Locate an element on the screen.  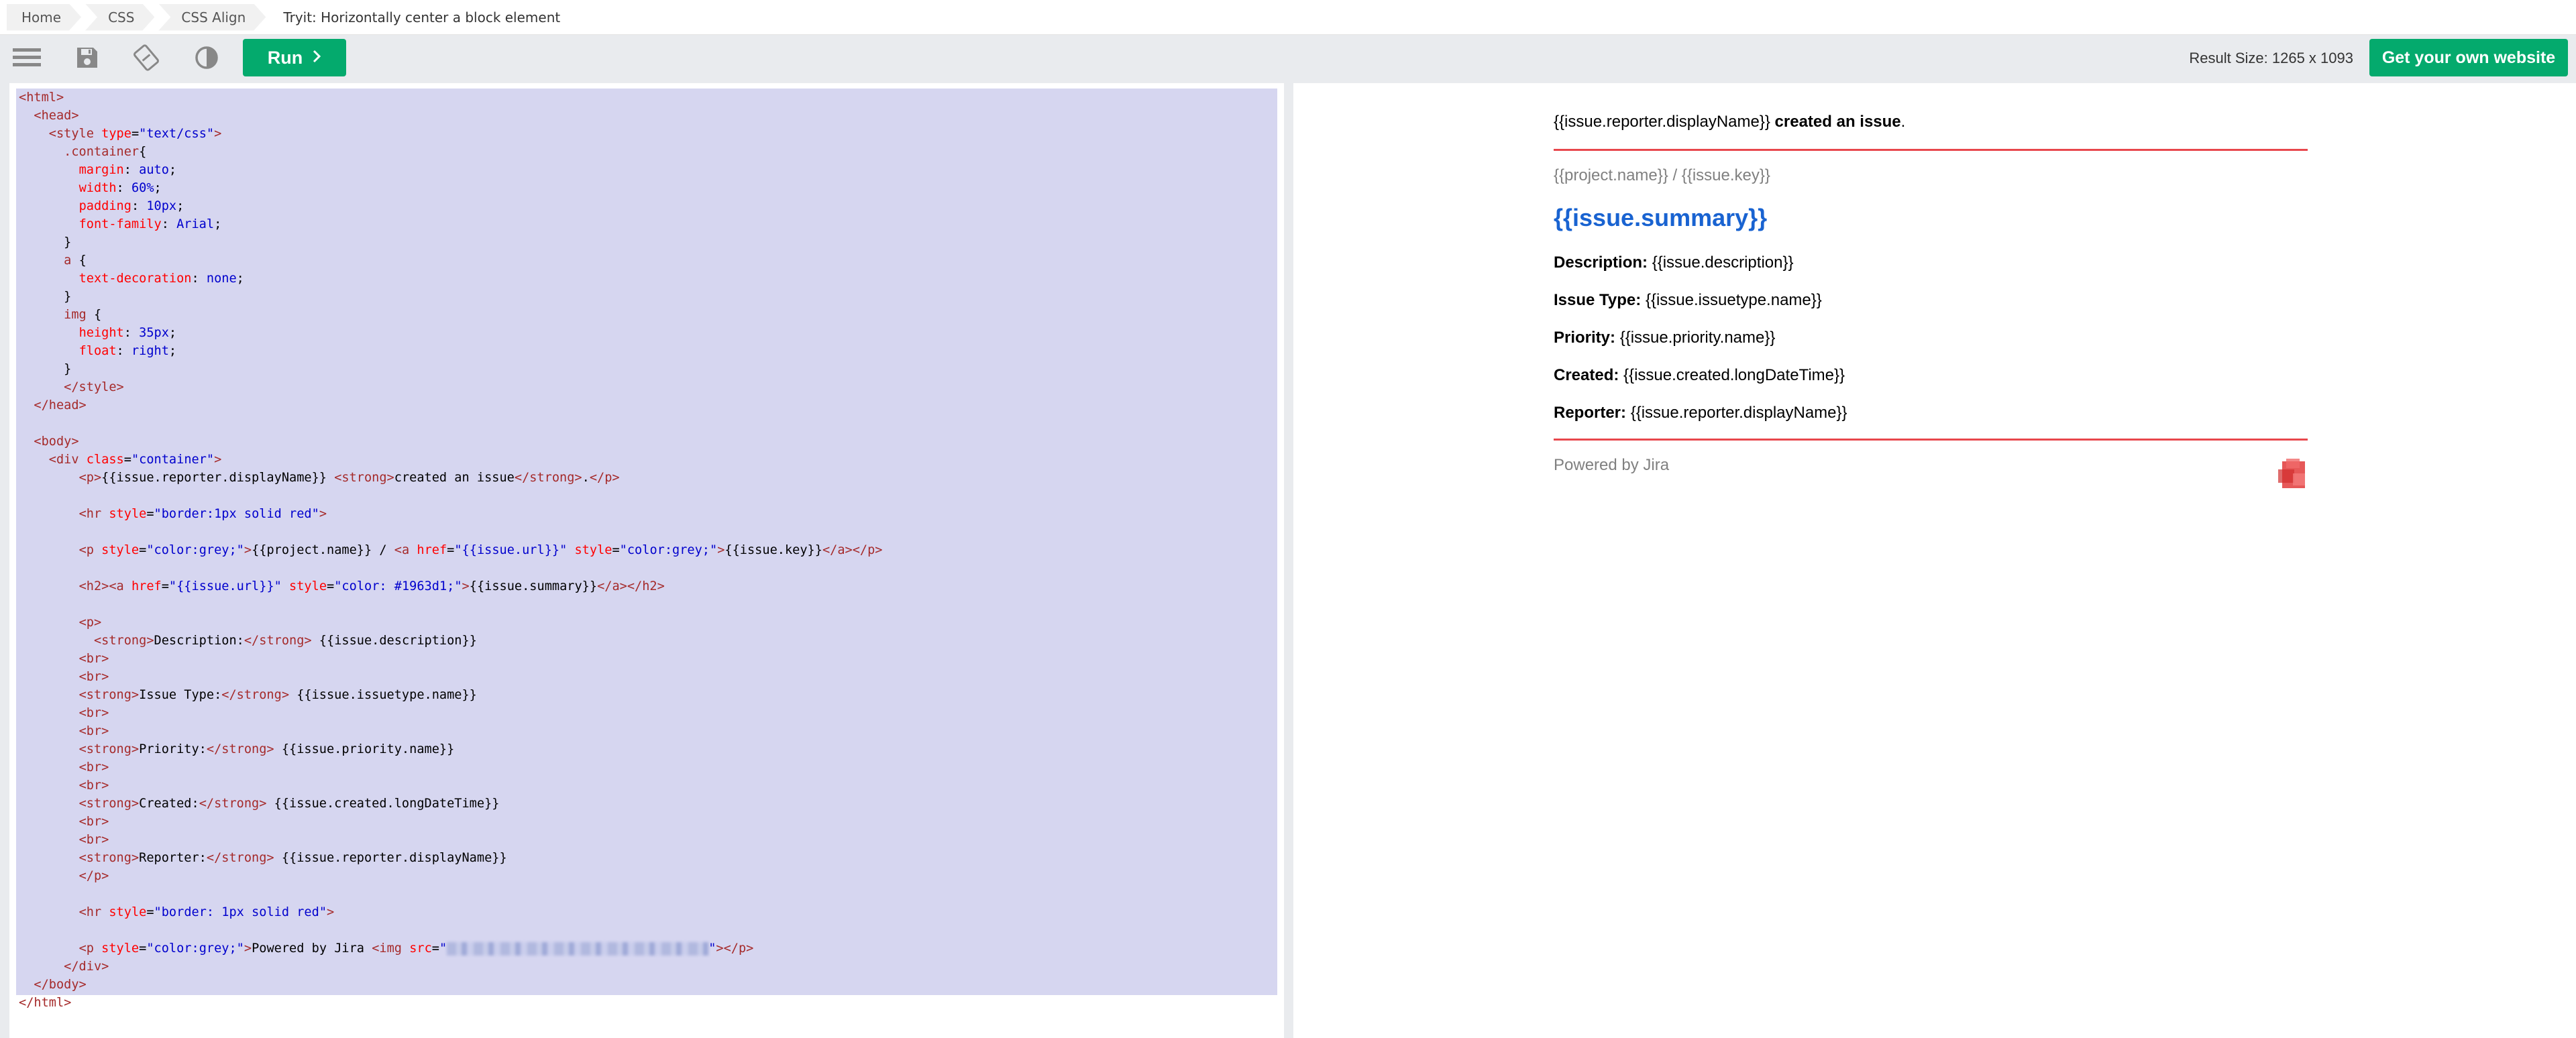
field-issue-type: Issue Type: {{issue.issuetype.name}} is located at coordinates (1688, 300).